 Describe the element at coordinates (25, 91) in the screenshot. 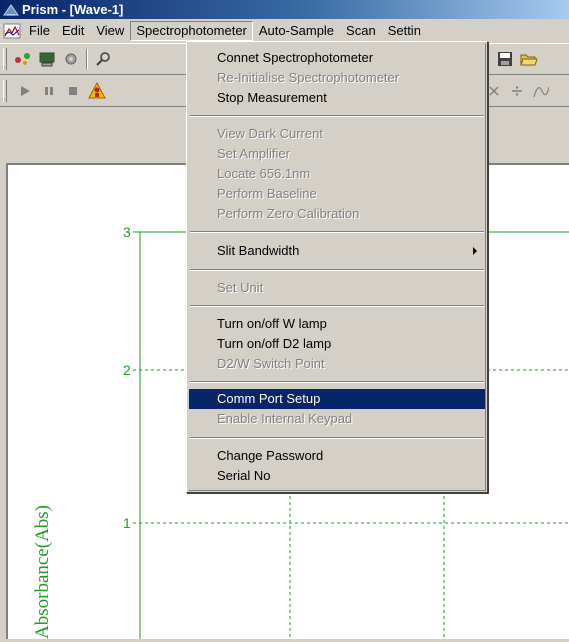

I see `play-icon` at that location.